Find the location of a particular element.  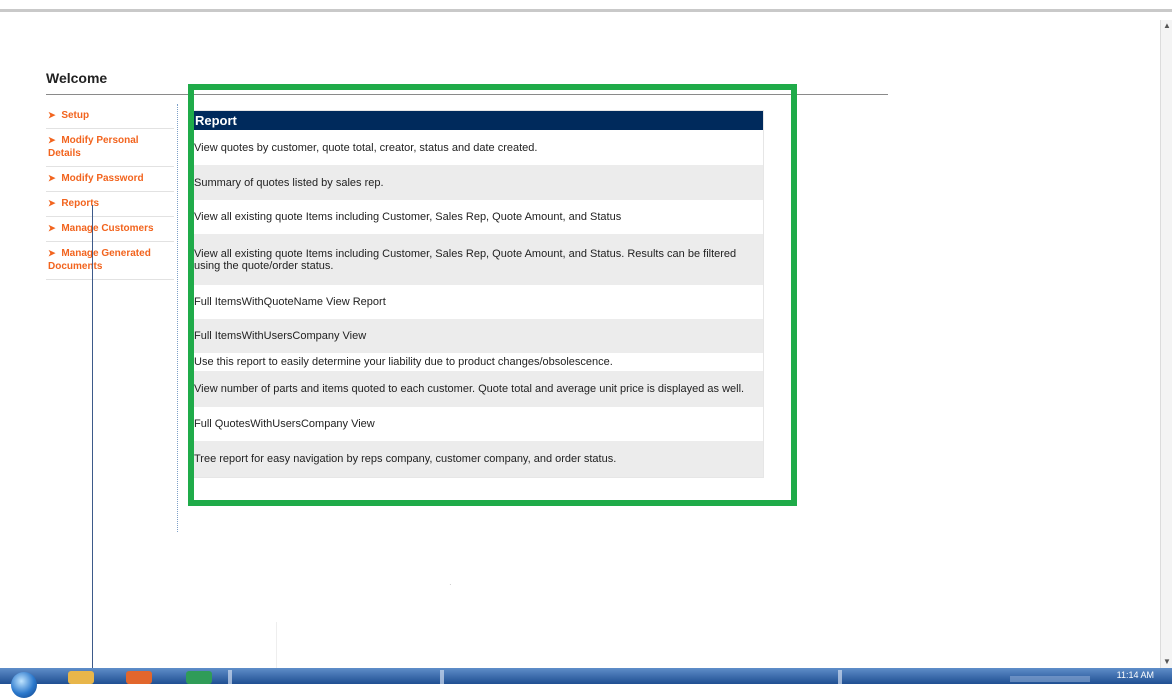

report-row-text: Full ItemsWithQuoteName View Report is located at coordinates (290, 302).